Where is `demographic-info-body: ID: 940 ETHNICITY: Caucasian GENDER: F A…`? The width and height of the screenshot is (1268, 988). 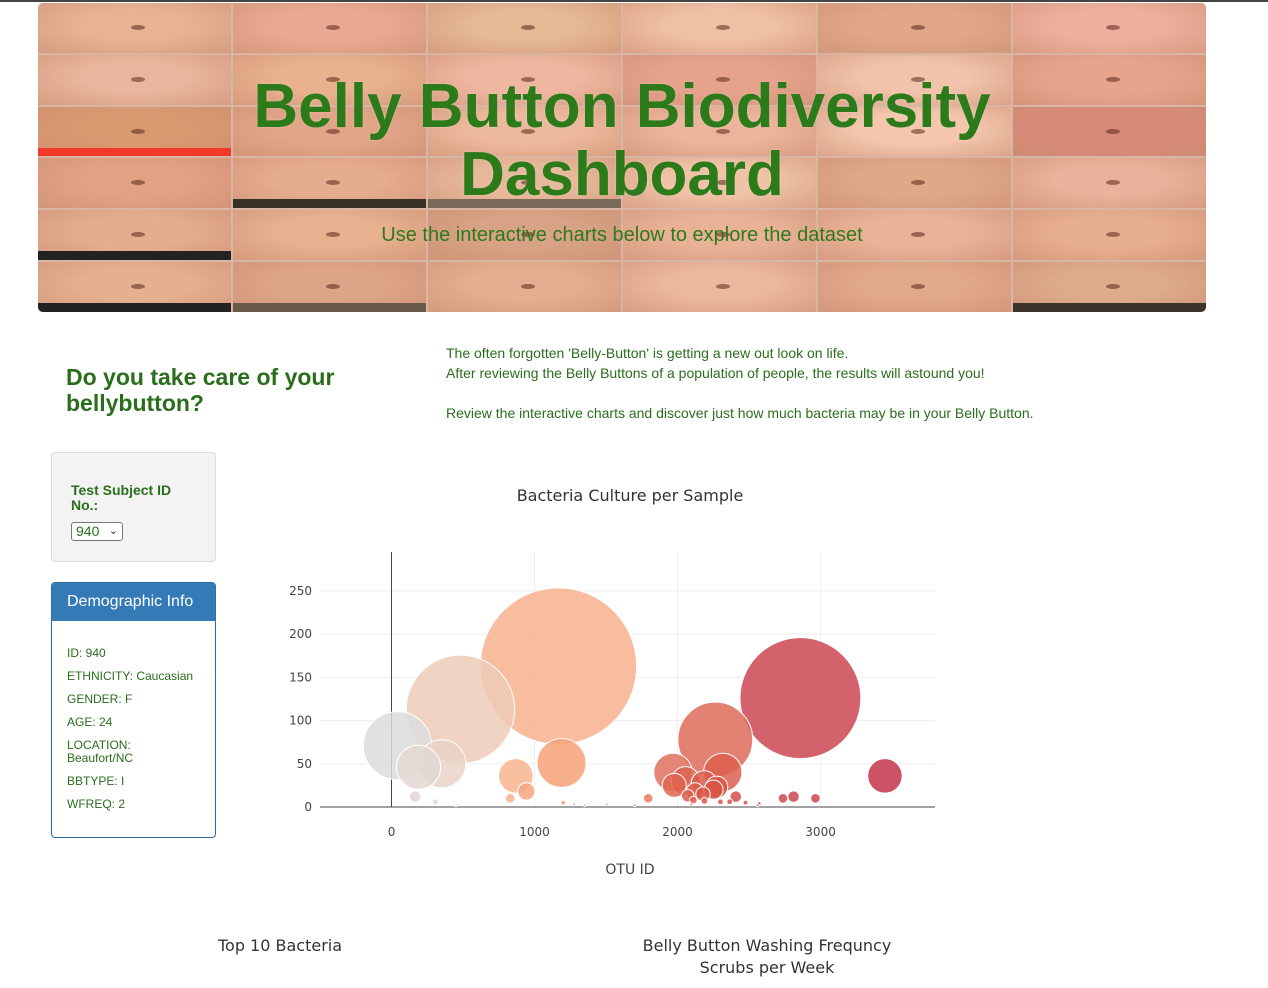 demographic-info-body: ID: 940 ETHNICITY: Caucasian GENDER: F A… is located at coordinates (133, 716).